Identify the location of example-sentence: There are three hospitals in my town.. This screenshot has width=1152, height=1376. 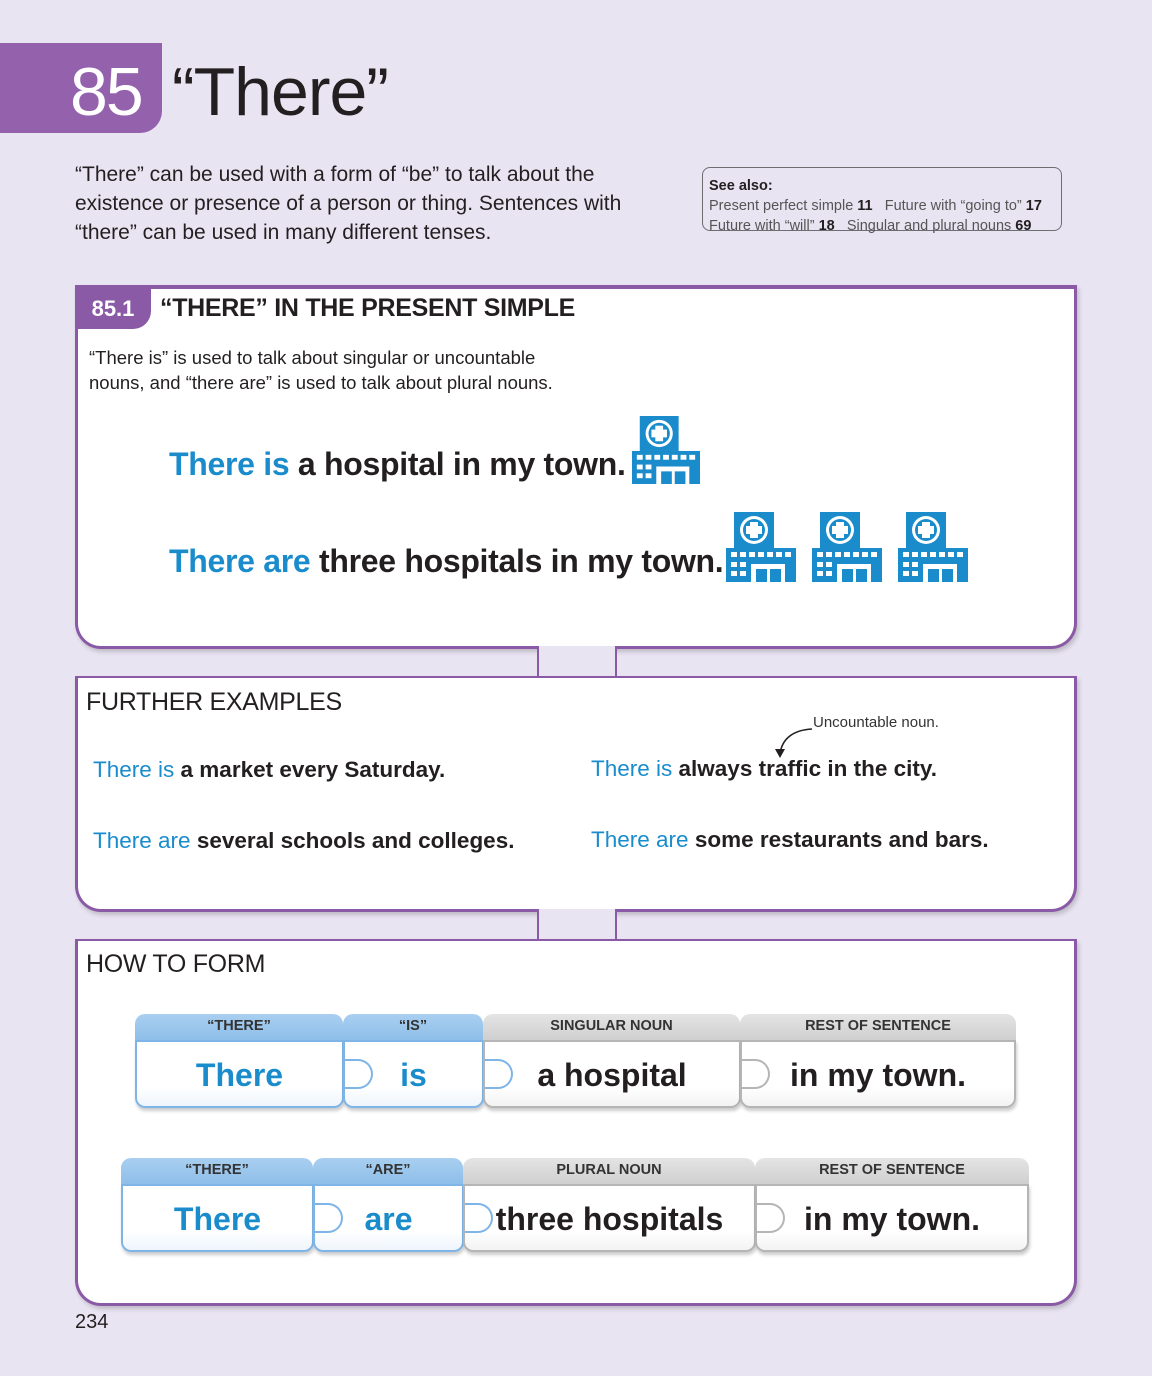
(446, 561).